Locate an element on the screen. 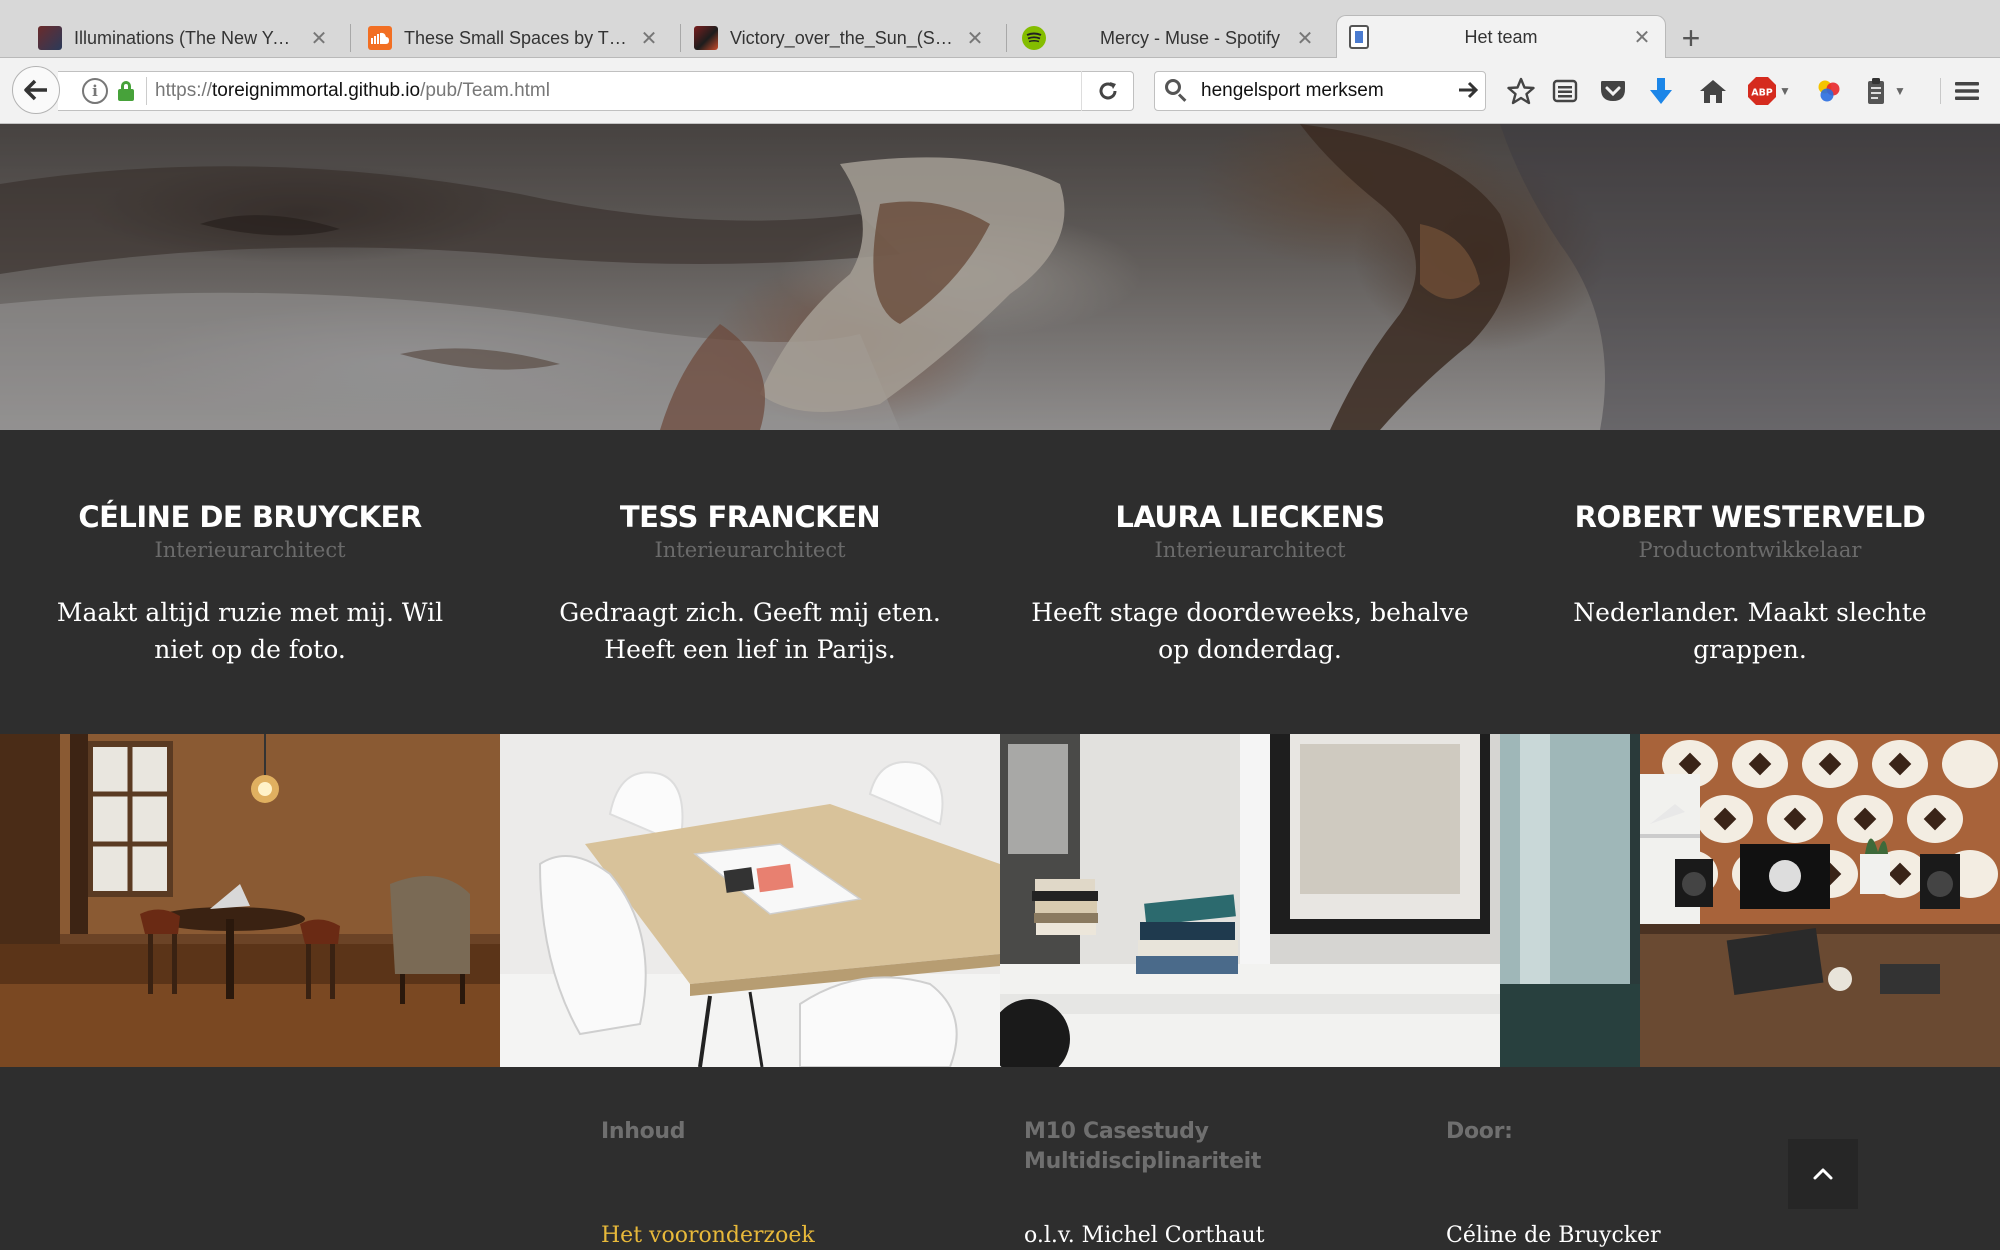 The width and height of the screenshot is (2000, 1250). site-info-icon: i is located at coordinates (95, 91).